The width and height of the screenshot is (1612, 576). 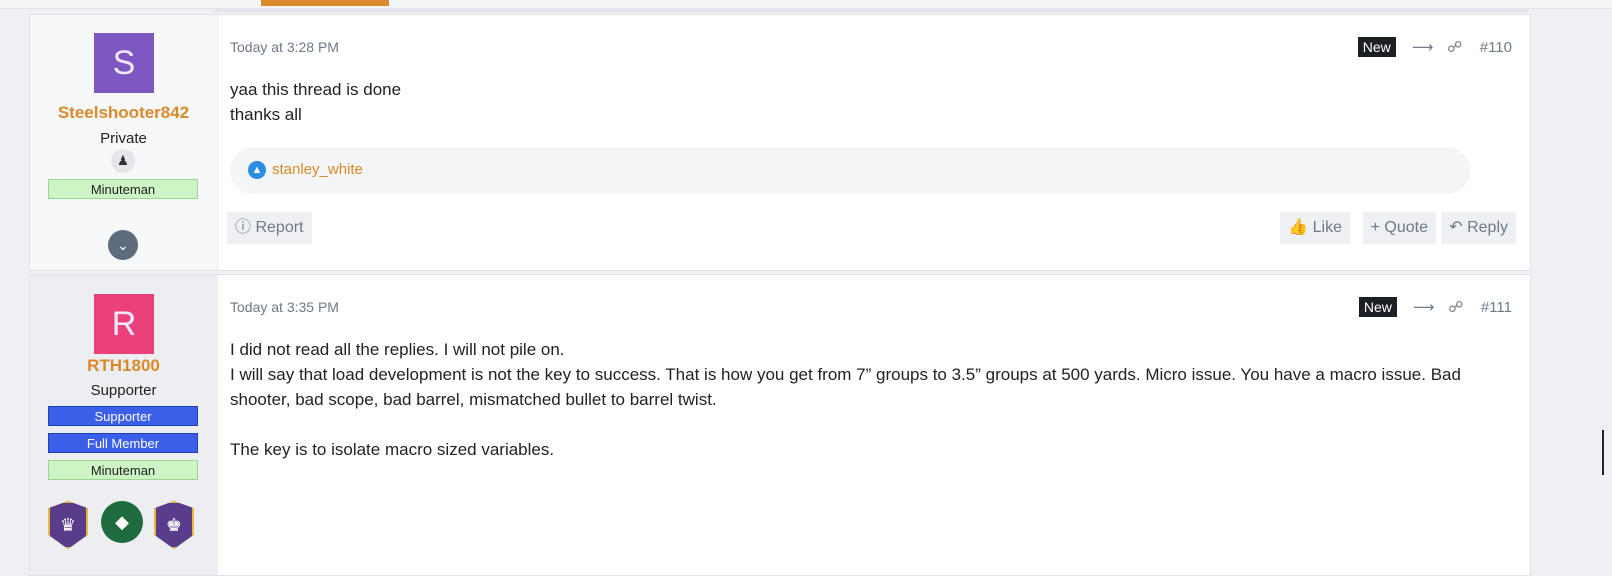 I want to click on thumbs-up-icon: ▲, so click(x=257, y=170).